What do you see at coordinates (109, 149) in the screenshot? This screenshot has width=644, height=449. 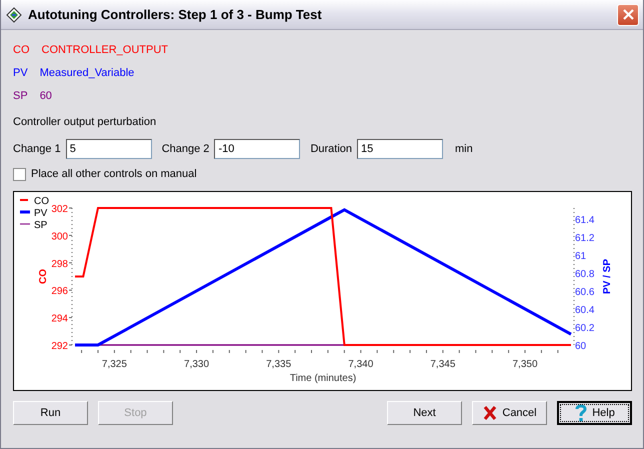 I see `input-field: 5` at bounding box center [109, 149].